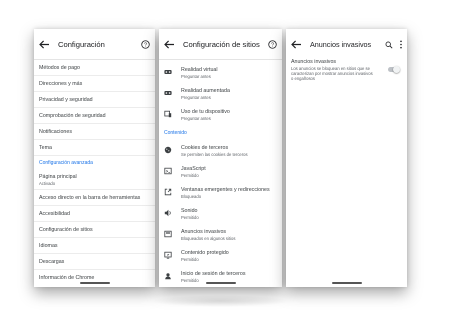 The image size is (450, 332). What do you see at coordinates (168, 234) in the screenshot?
I see `ads-icon` at bounding box center [168, 234].